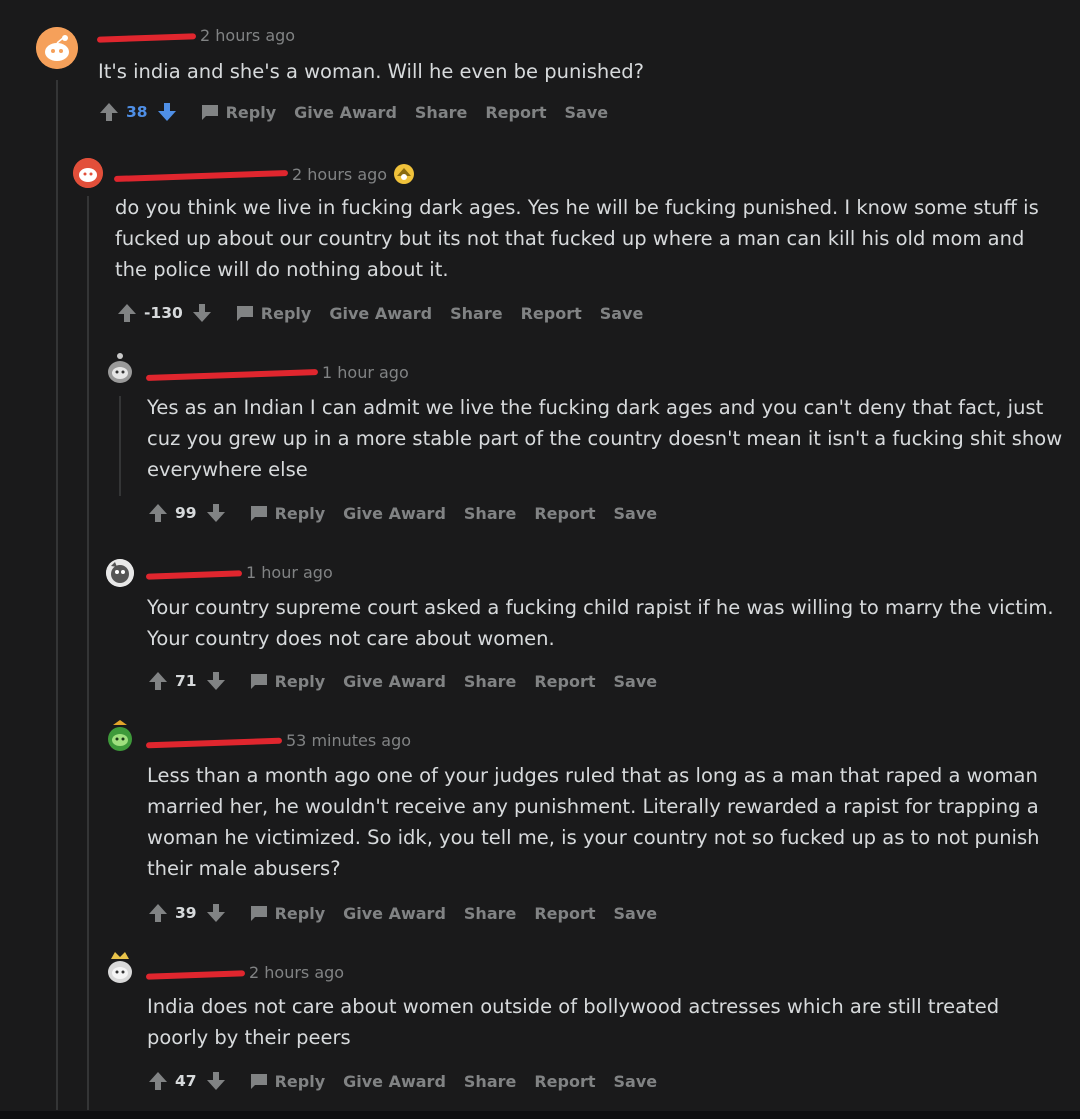 Image resolution: width=1080 pixels, height=1119 pixels. I want to click on score: 47, so click(186, 1081).